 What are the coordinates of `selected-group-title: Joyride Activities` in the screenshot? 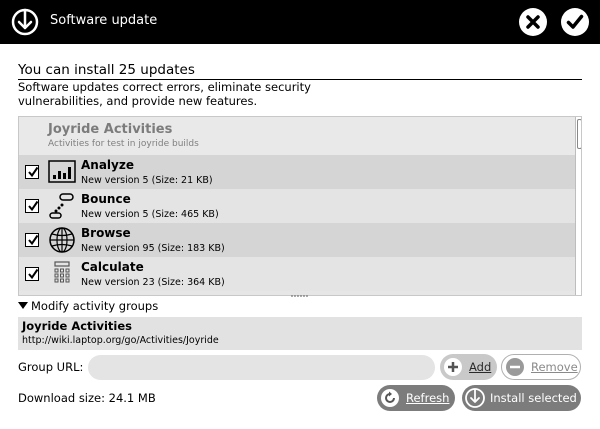 It's located at (77, 326).